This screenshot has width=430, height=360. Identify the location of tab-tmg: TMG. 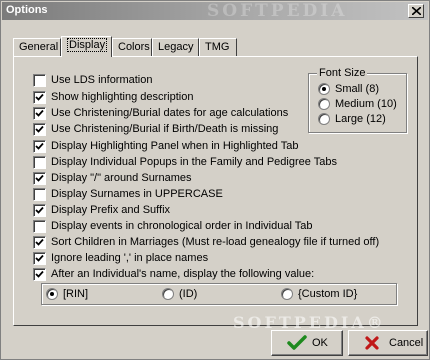
(218, 47).